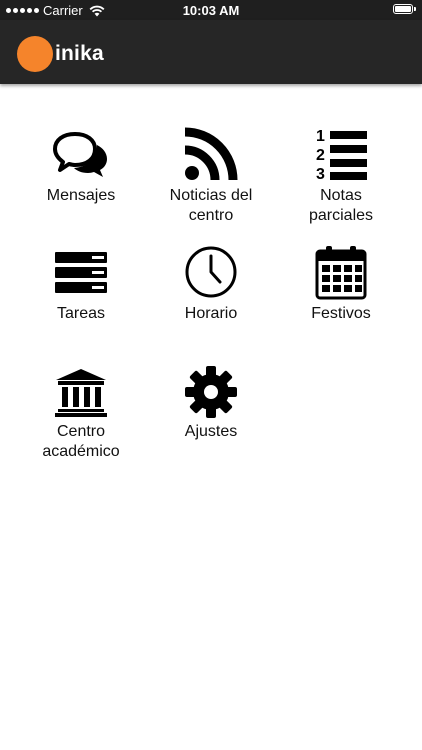 The image size is (422, 750). I want to click on app-header: inika, so click(211, 52).